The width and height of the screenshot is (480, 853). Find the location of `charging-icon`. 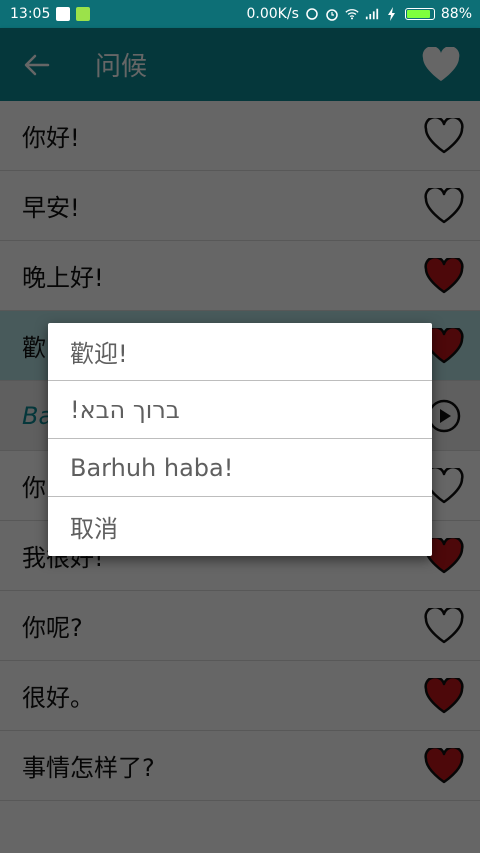

charging-icon is located at coordinates (392, 14).